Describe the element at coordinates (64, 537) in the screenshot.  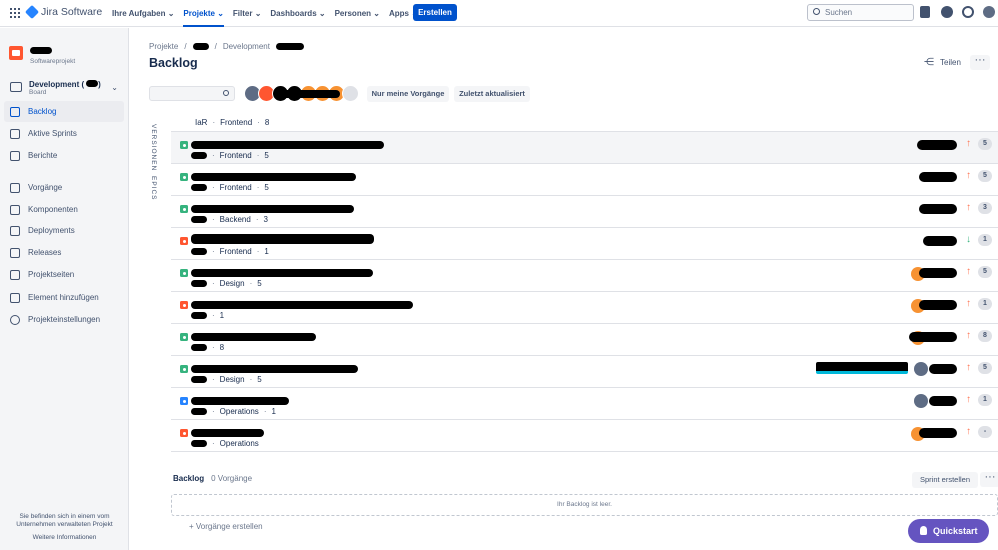
I see `learn-more-link: Weitere Informationen` at that location.